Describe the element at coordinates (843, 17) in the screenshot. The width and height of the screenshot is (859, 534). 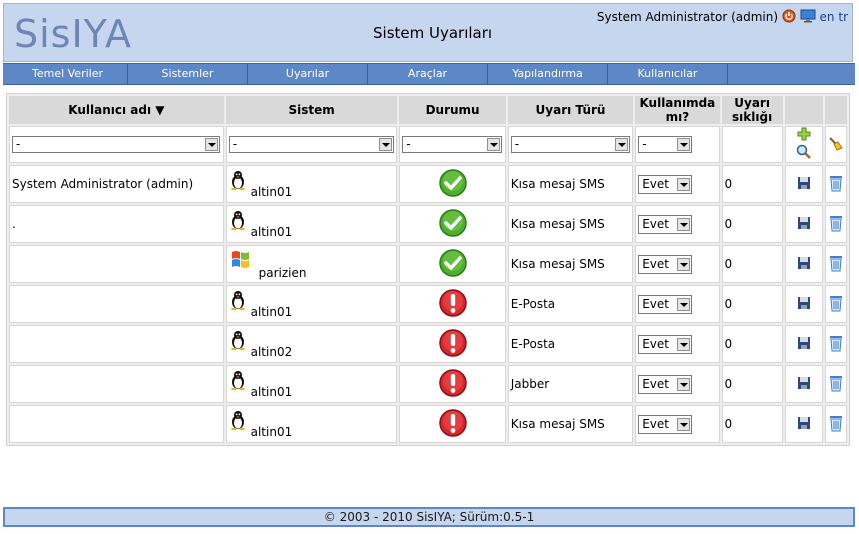
I see `lang-tr-link: tr` at that location.